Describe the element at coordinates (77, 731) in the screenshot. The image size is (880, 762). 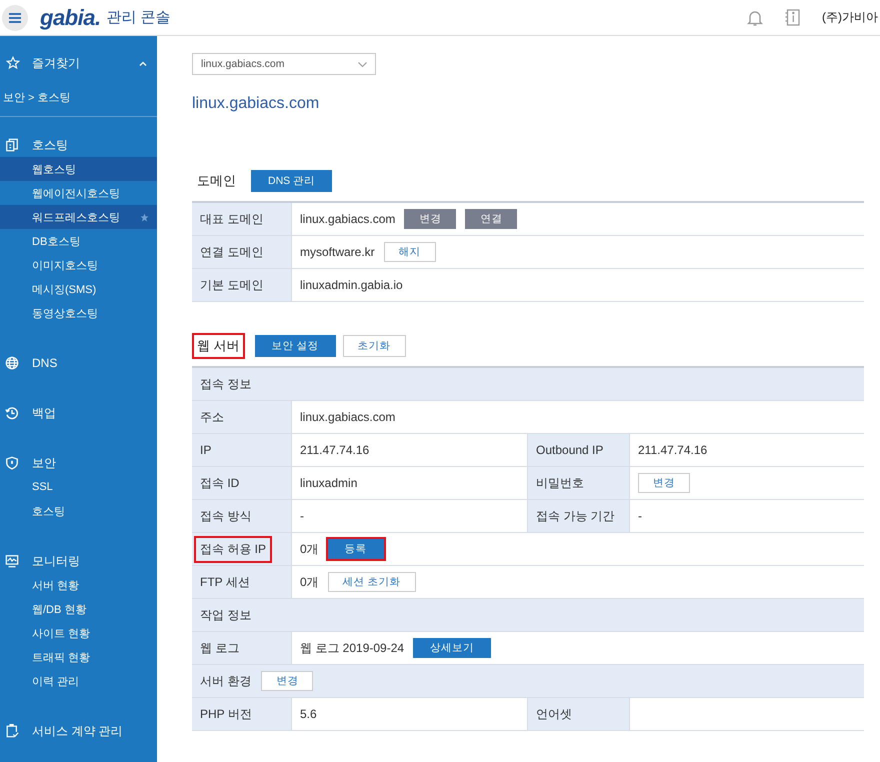
I see `nav-group-title: 서비스 계약 관리` at that location.